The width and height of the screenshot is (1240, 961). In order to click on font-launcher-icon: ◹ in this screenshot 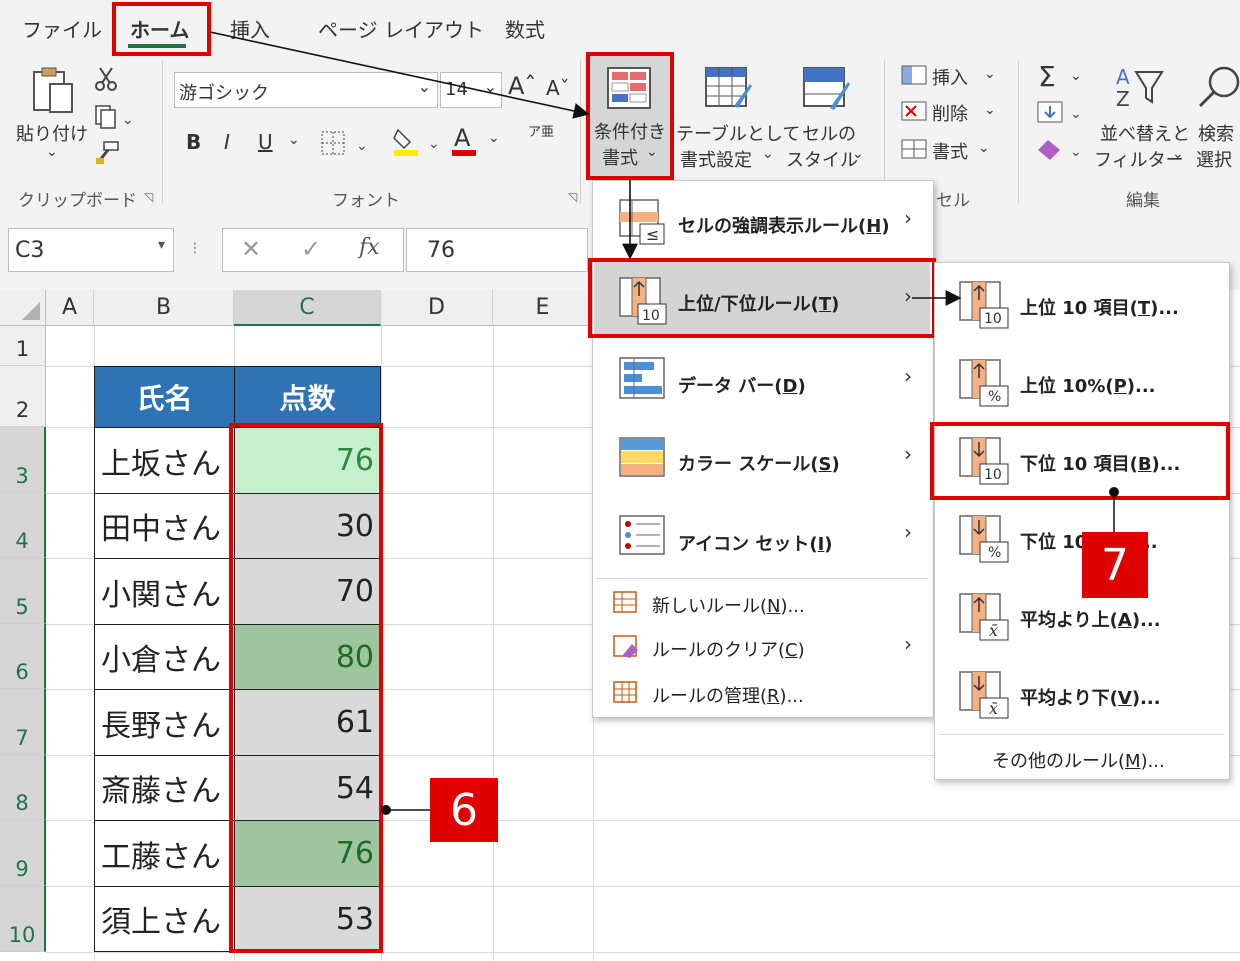, I will do `click(572, 197)`.